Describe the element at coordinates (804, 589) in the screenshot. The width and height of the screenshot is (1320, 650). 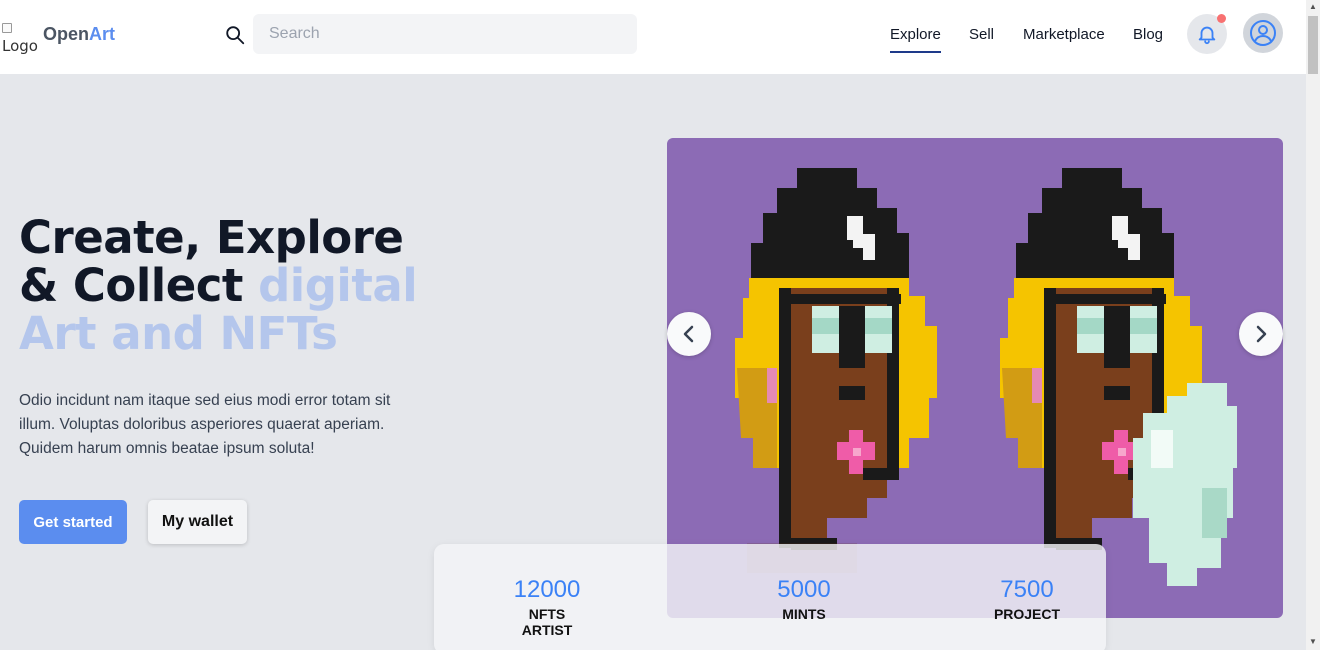
I see `stat-value: 5000` at that location.